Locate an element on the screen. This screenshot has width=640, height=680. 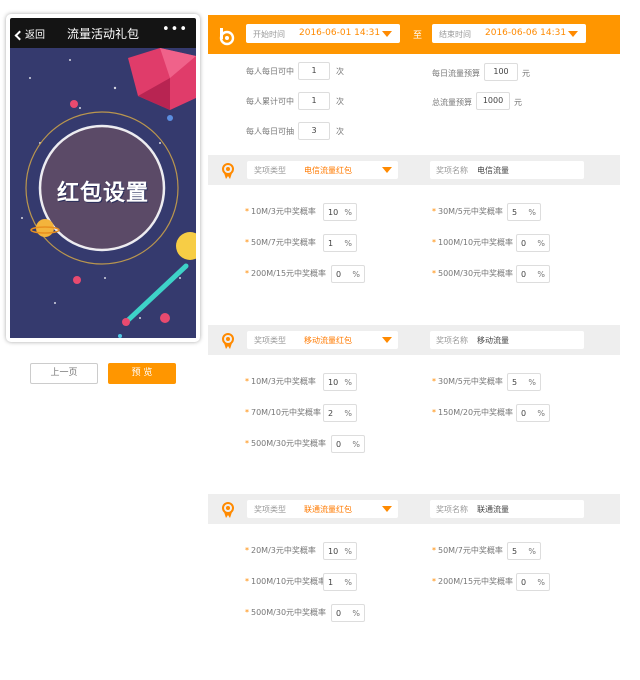
start-time-select: 开始时间 2016-06-01 14:31 is located at coordinates (323, 33).